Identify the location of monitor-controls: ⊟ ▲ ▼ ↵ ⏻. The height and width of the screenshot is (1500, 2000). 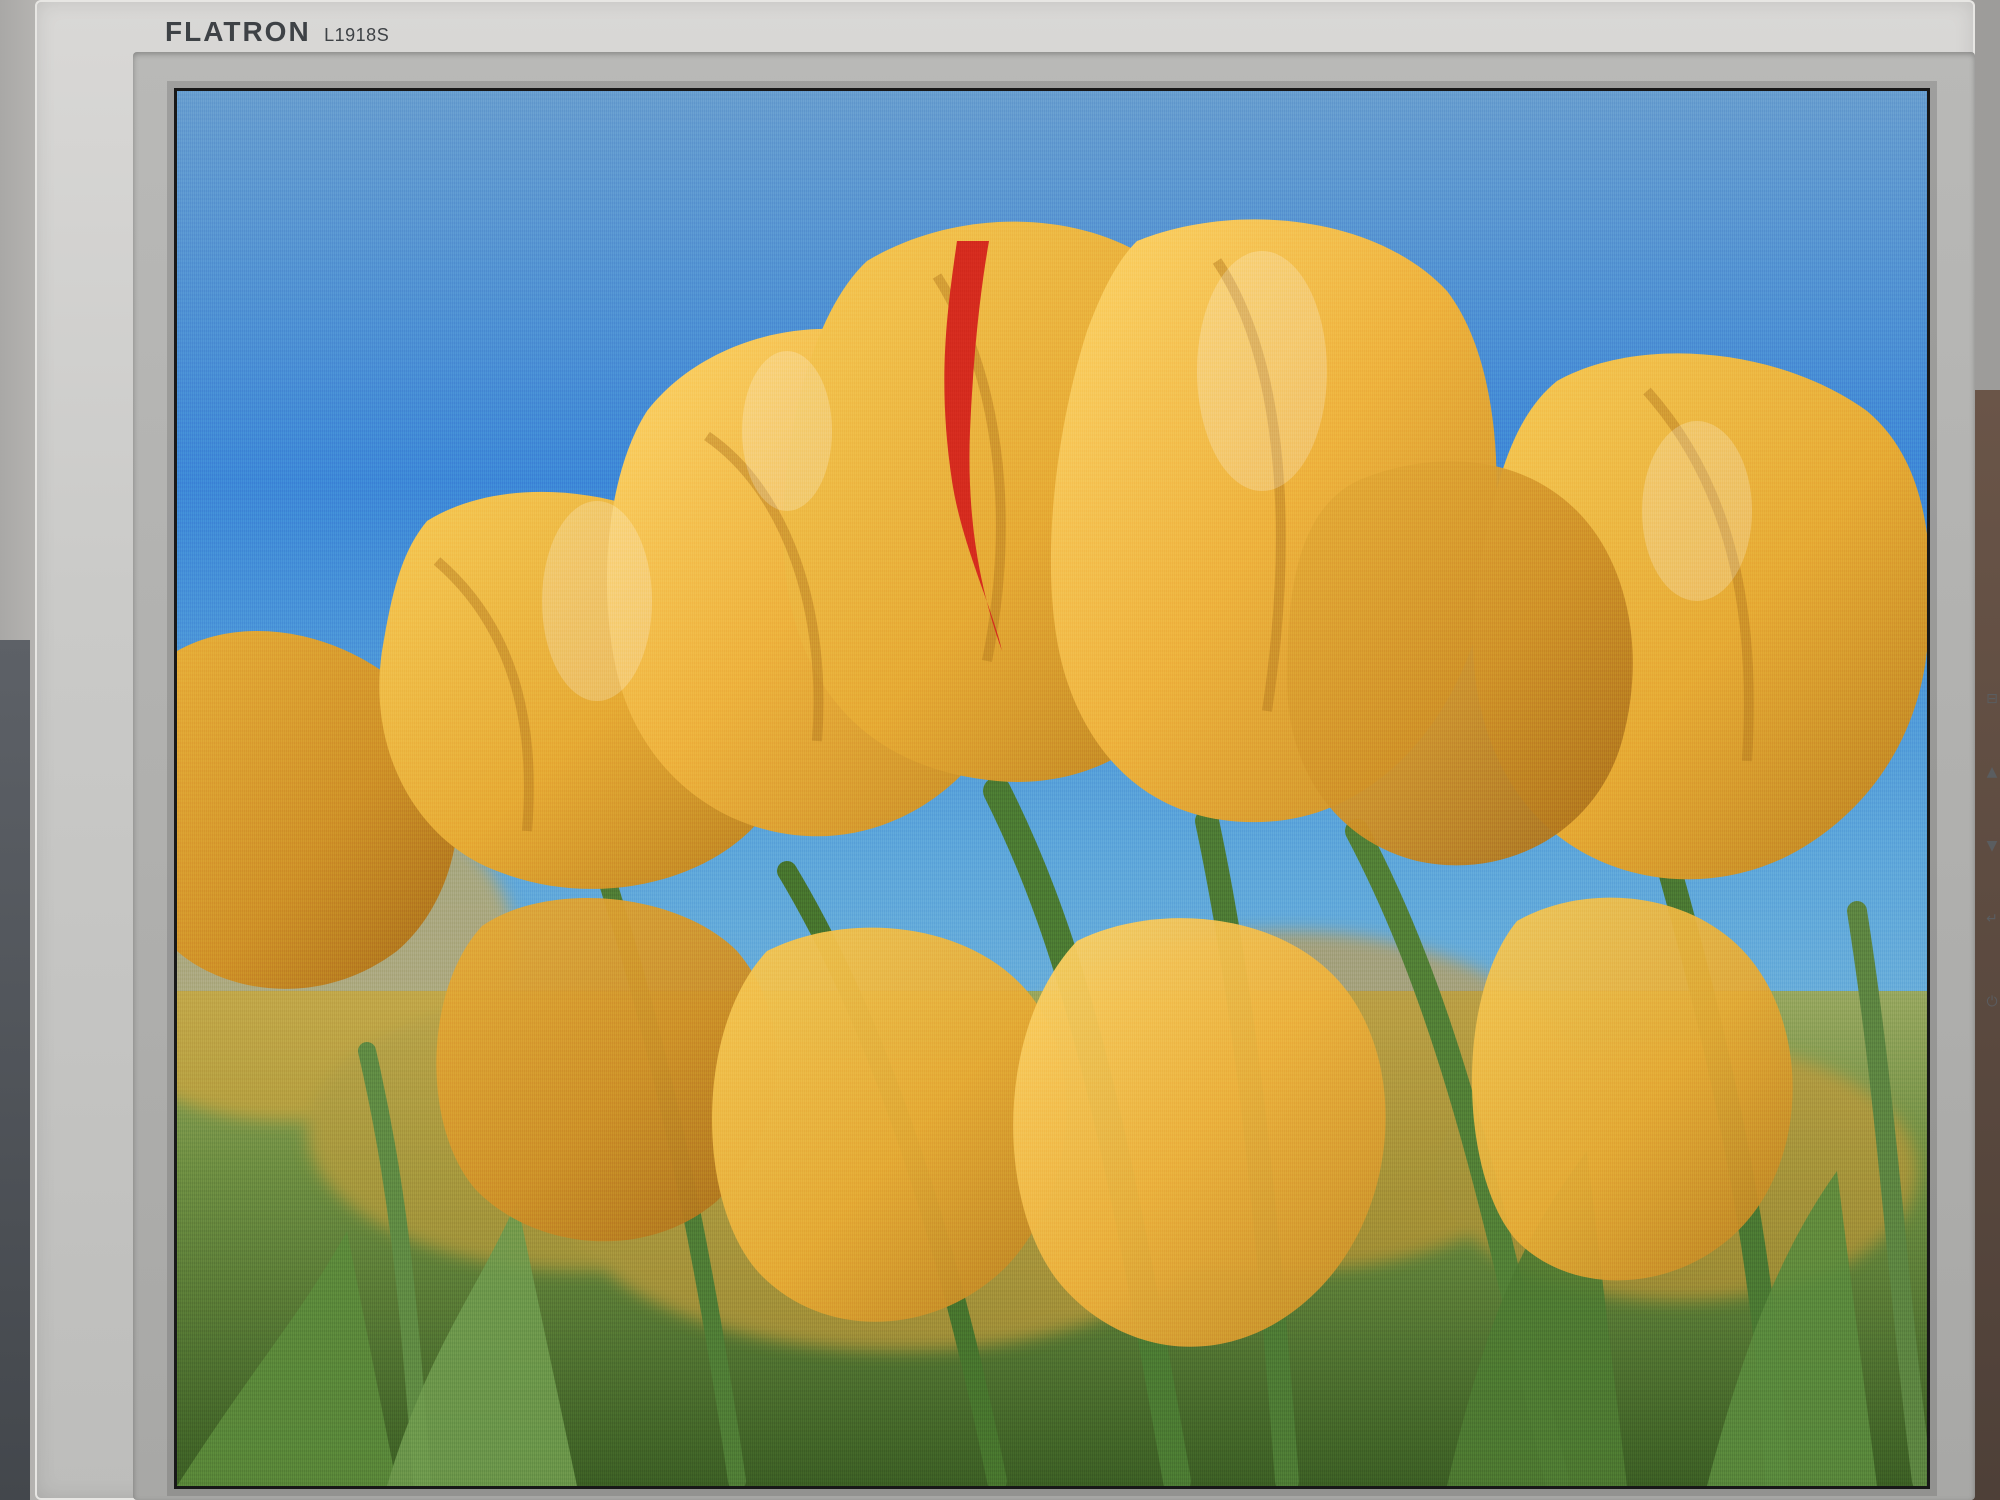
(1991, 855).